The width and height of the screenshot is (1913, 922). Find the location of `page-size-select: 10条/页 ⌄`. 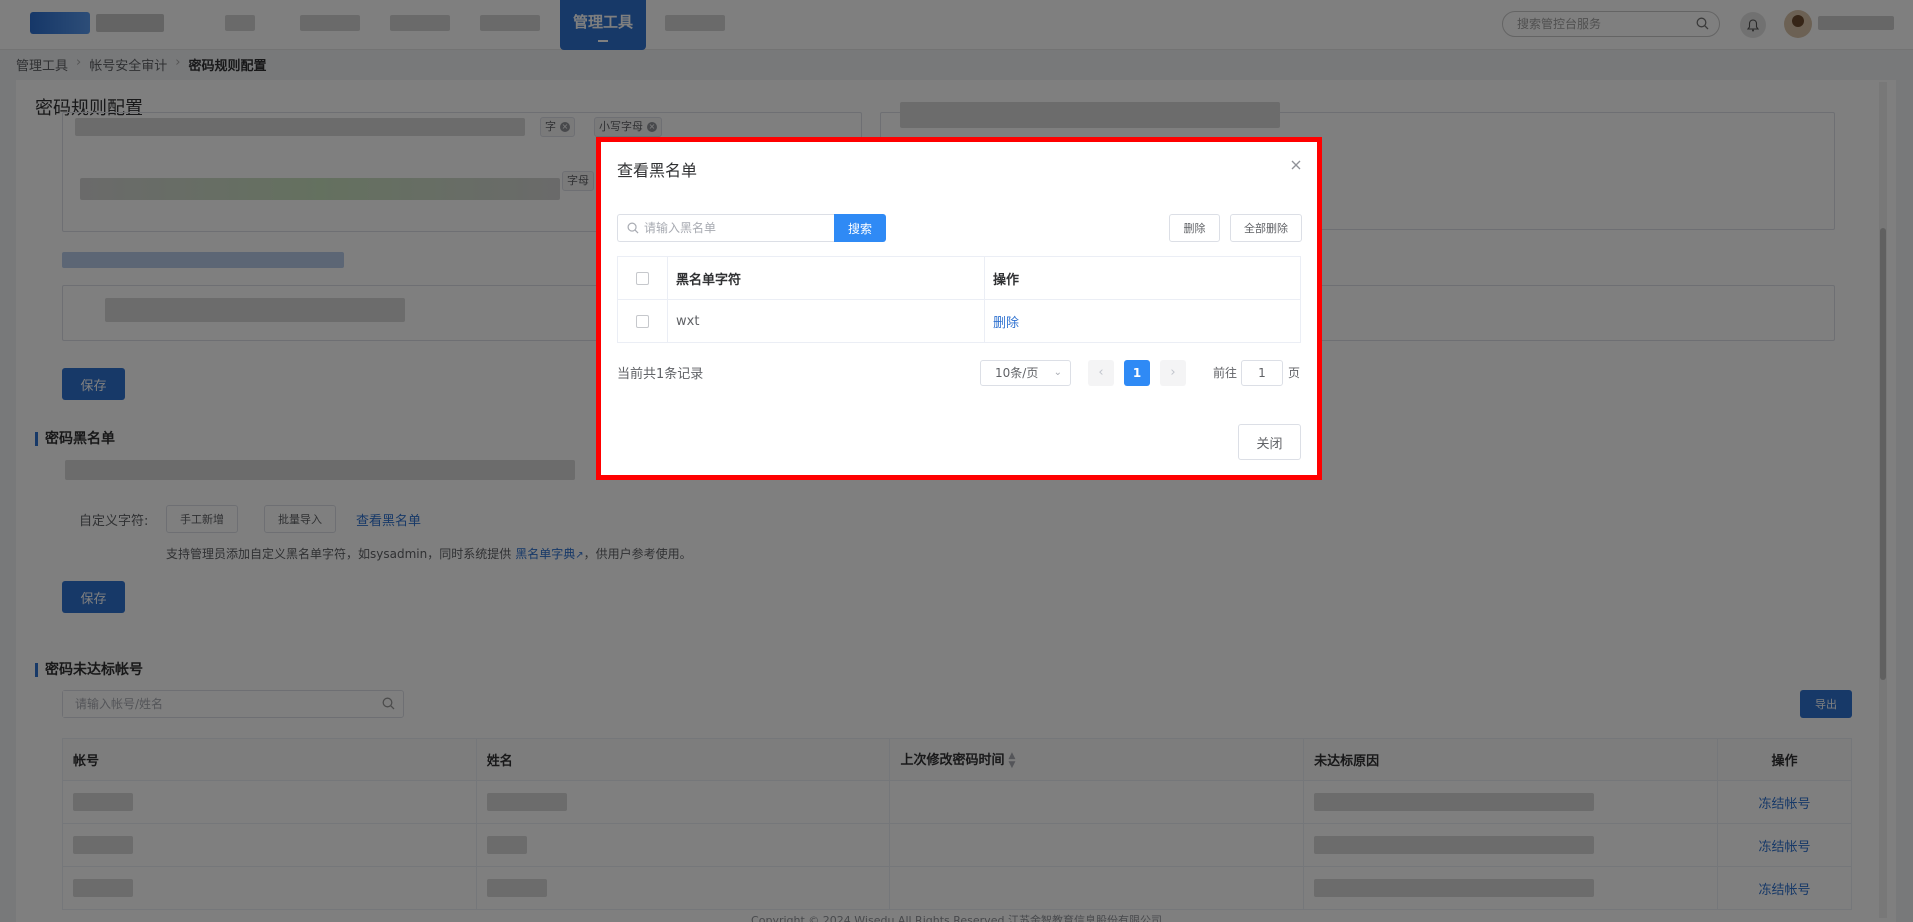

page-size-select: 10条/页 ⌄ is located at coordinates (1025, 373).